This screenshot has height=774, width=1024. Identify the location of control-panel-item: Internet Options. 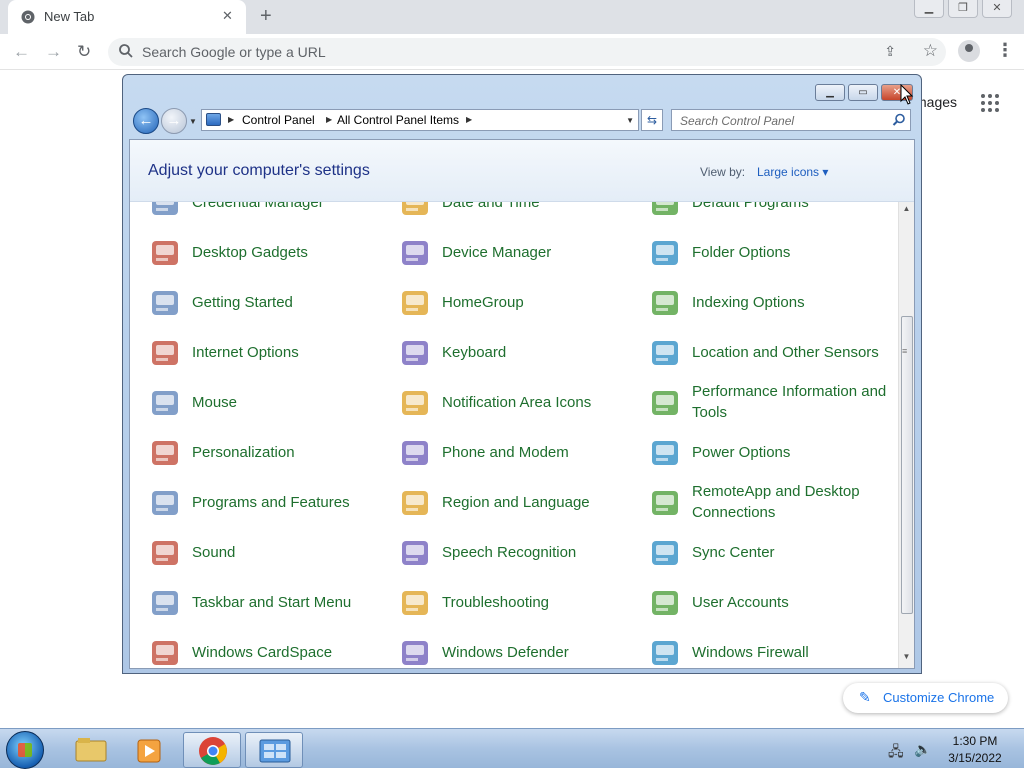
(273, 352).